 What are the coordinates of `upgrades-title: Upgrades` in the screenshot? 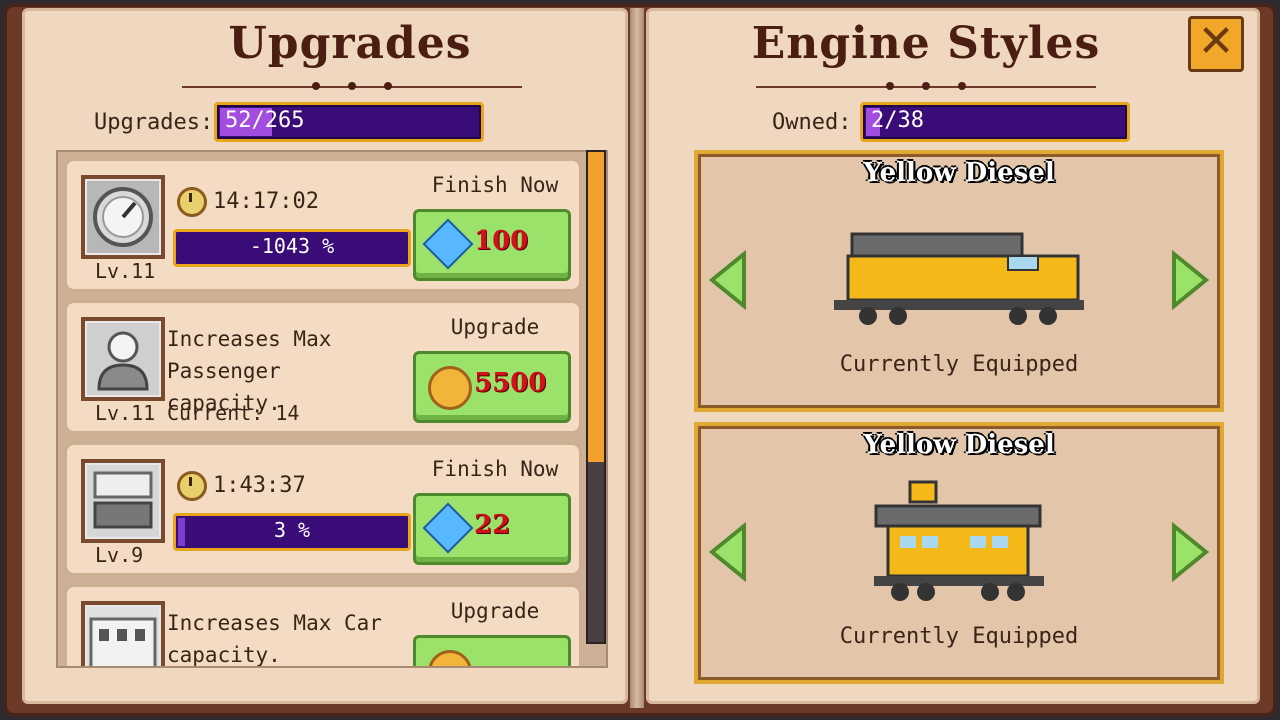 It's located at (350, 43).